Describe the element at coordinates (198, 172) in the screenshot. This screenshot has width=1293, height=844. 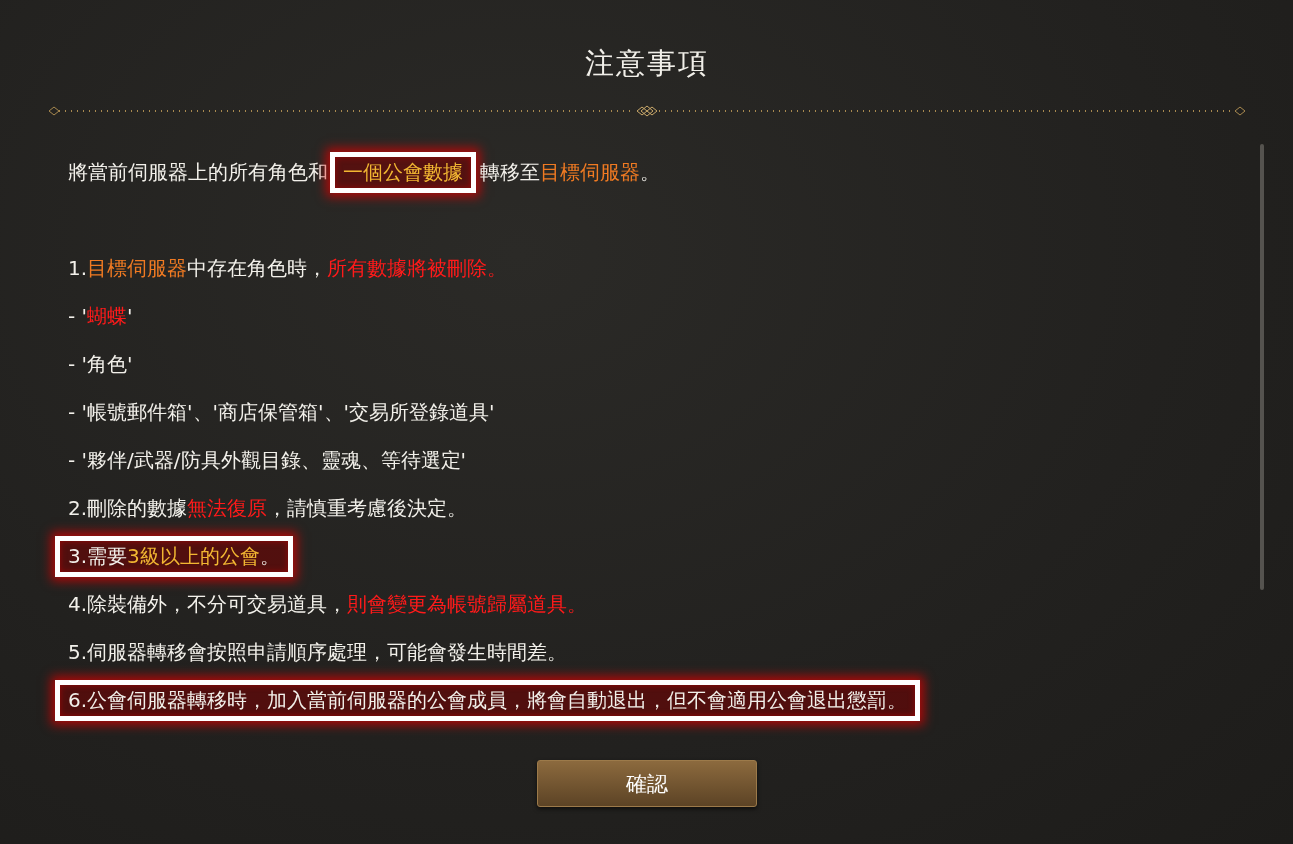
I see `notice-text: 將當前伺服器上的所有角色和` at that location.